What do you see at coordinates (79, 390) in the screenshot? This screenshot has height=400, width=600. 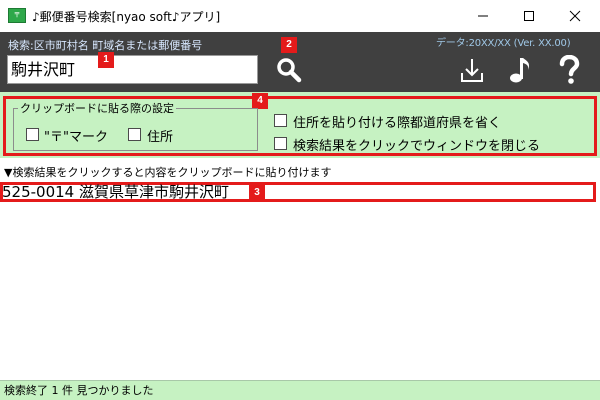 I see `status-text: 検索終了 1 件 見つかりました` at bounding box center [79, 390].